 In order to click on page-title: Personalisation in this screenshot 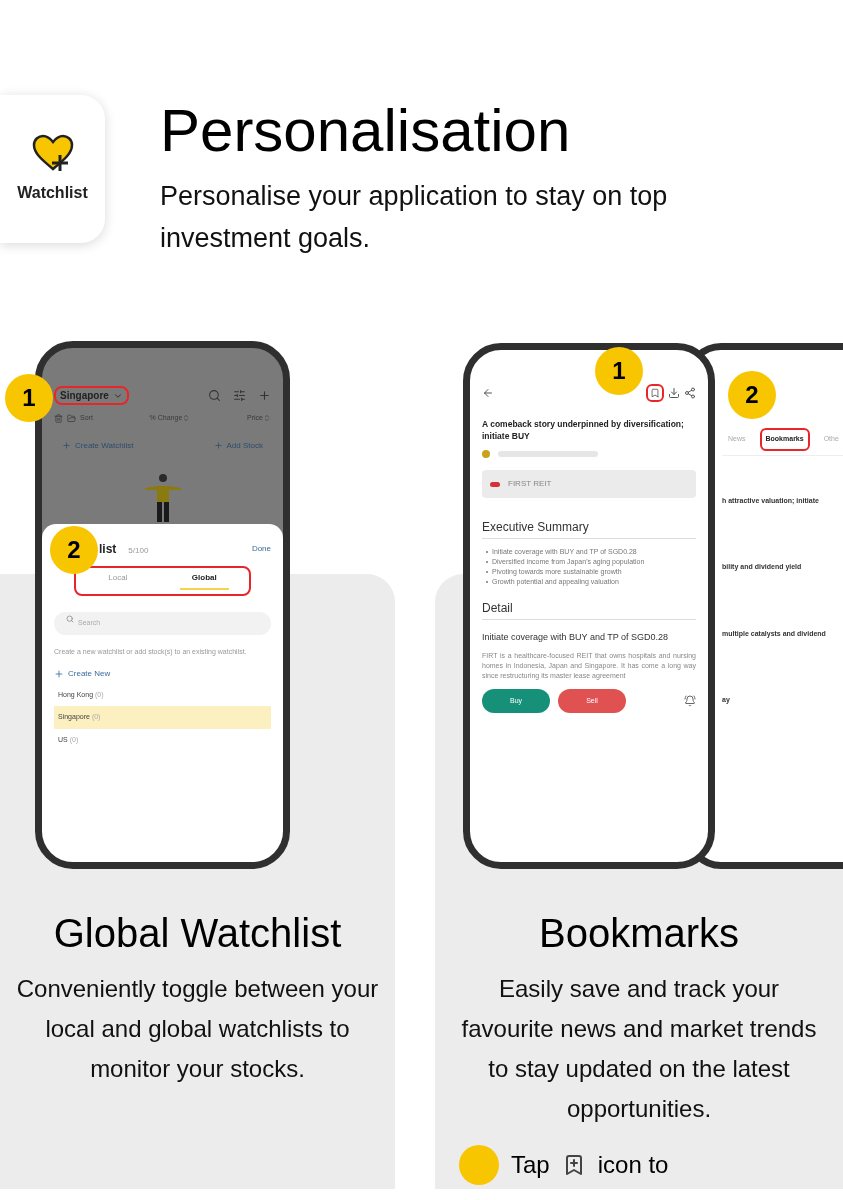, I will do `click(366, 131)`.